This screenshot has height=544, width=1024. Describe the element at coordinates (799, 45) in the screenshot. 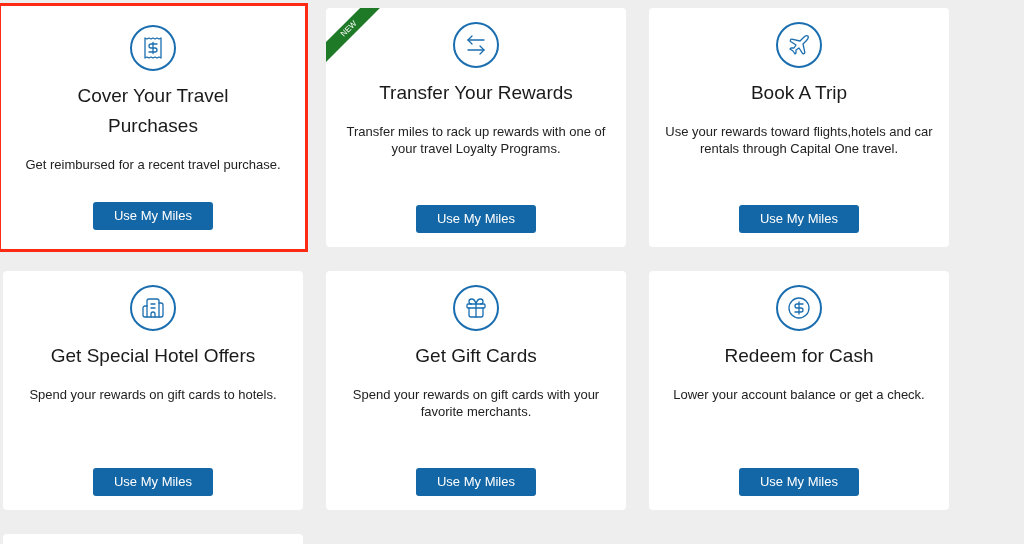

I see `airplane-icon` at that location.